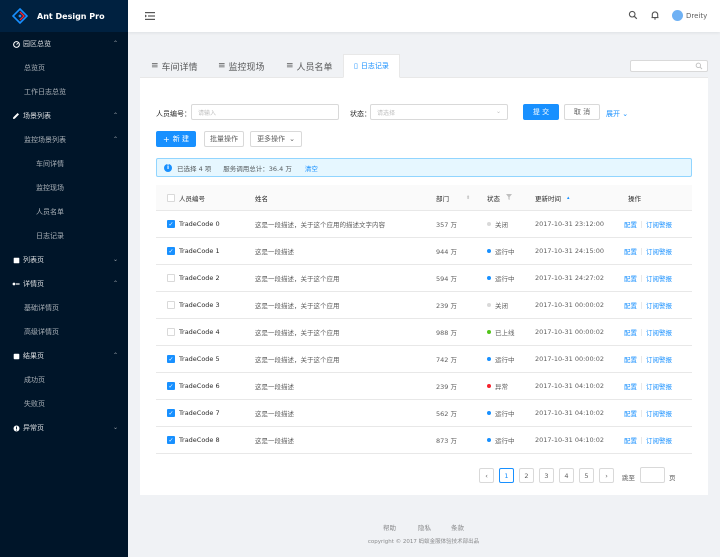  Describe the element at coordinates (582, 112) in the screenshot. I see `cancel-button: 取 消` at that location.